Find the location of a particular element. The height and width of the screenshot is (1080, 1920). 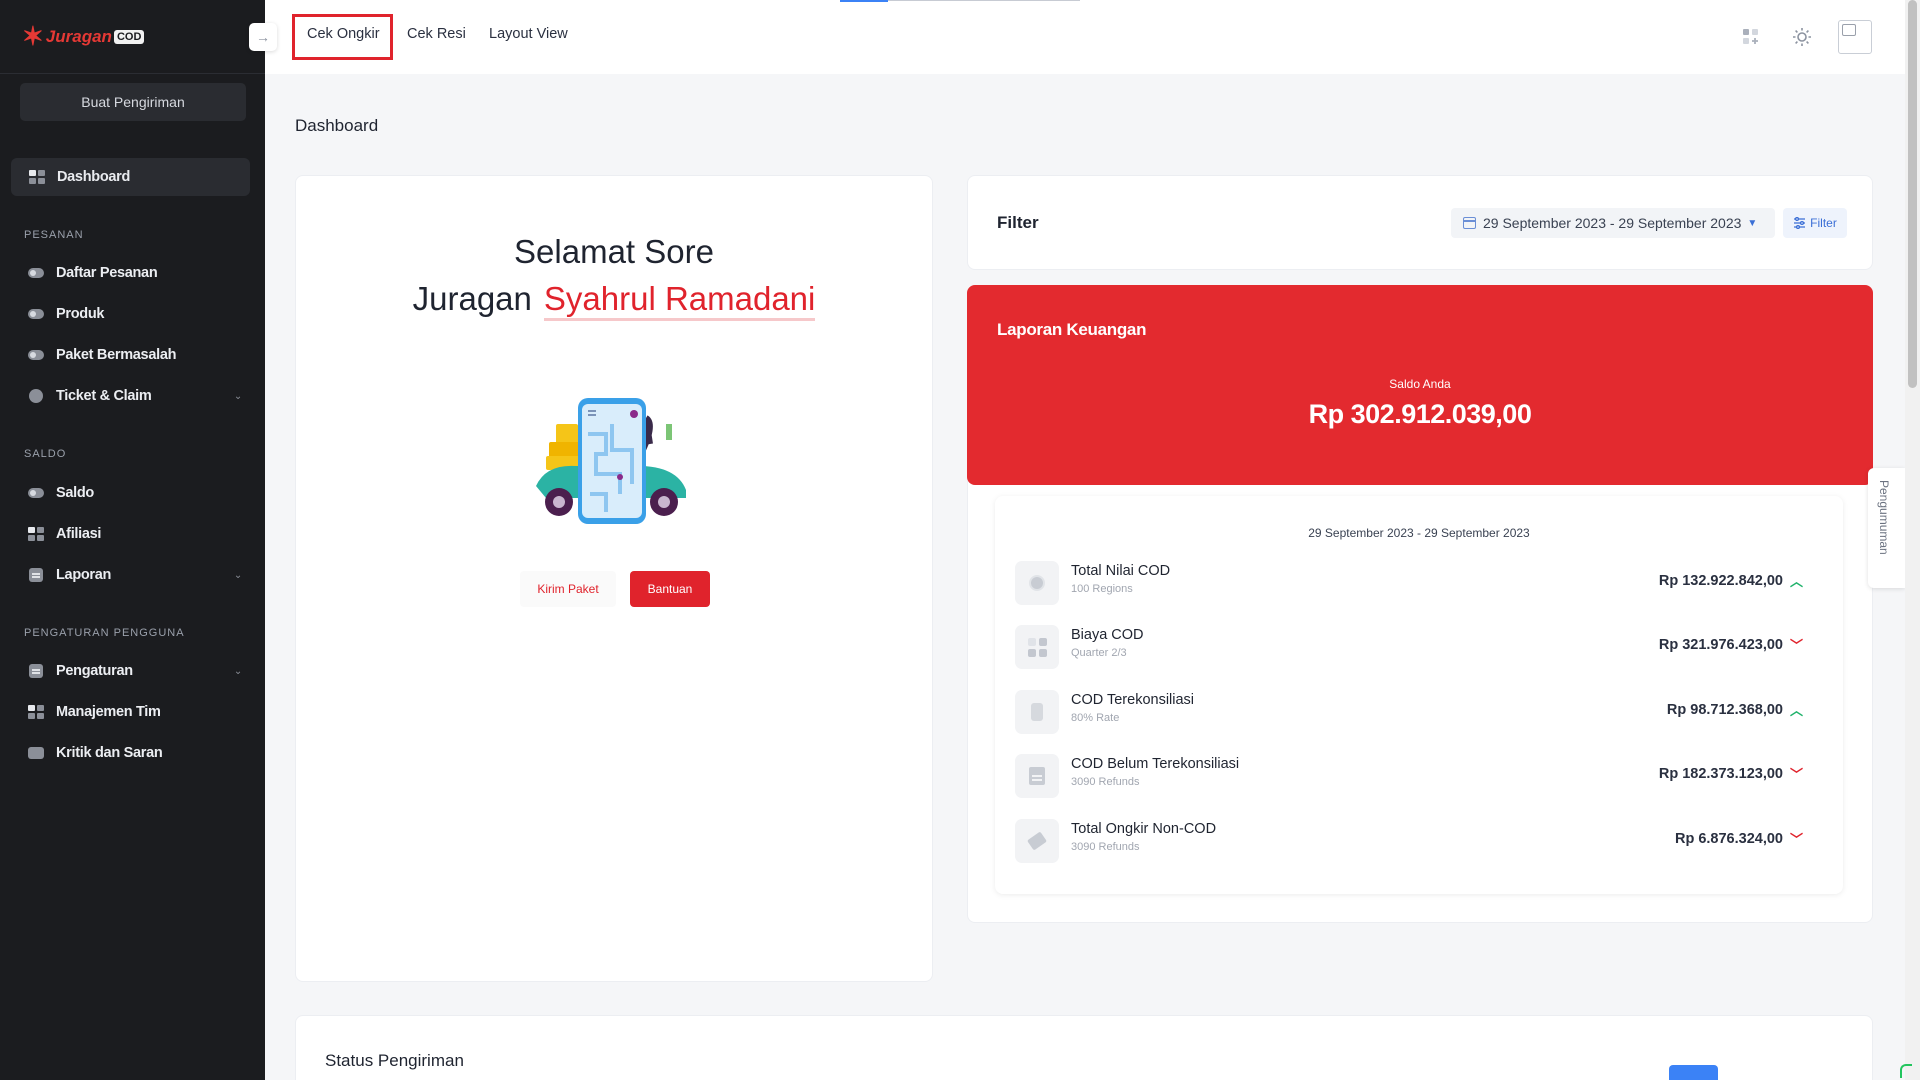

loading-indicator is located at coordinates (864, 1).